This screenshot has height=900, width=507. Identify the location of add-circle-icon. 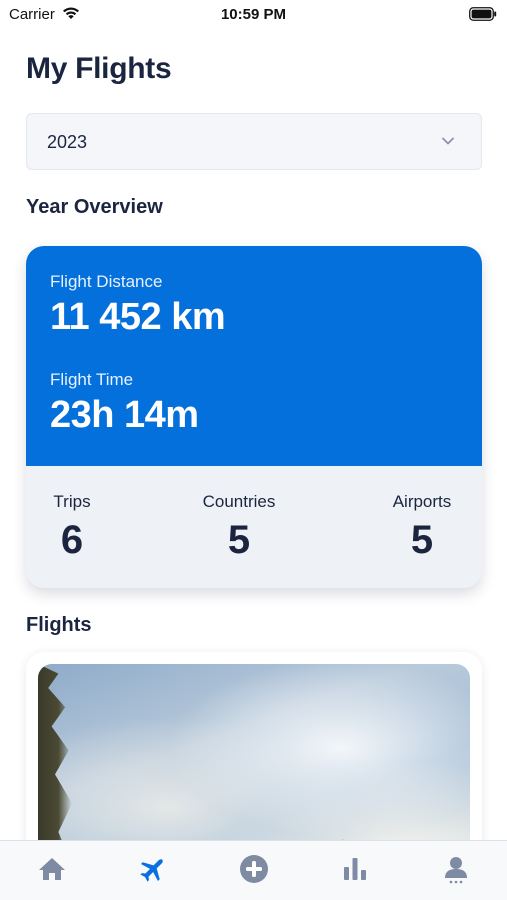
(254, 869).